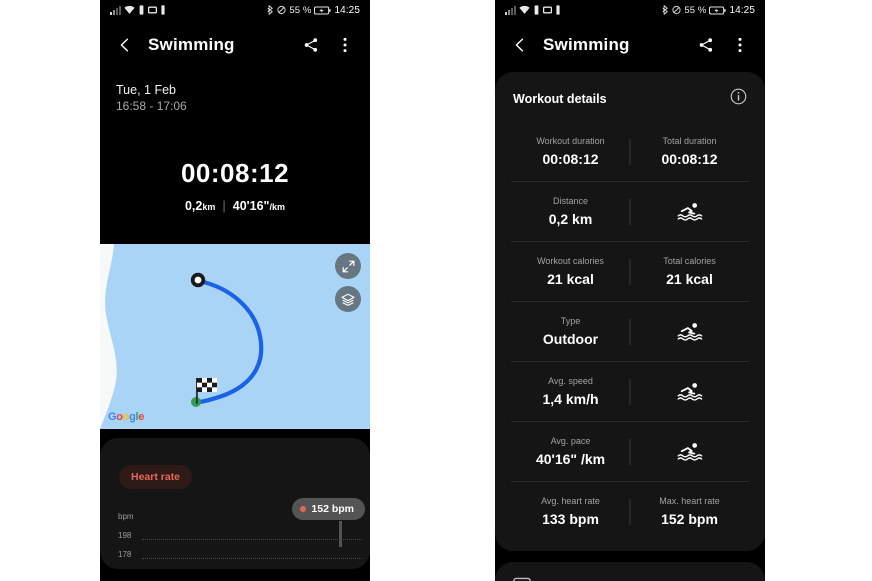 The image size is (872, 581). I want to click on images-label: Images, so click(566, 579).